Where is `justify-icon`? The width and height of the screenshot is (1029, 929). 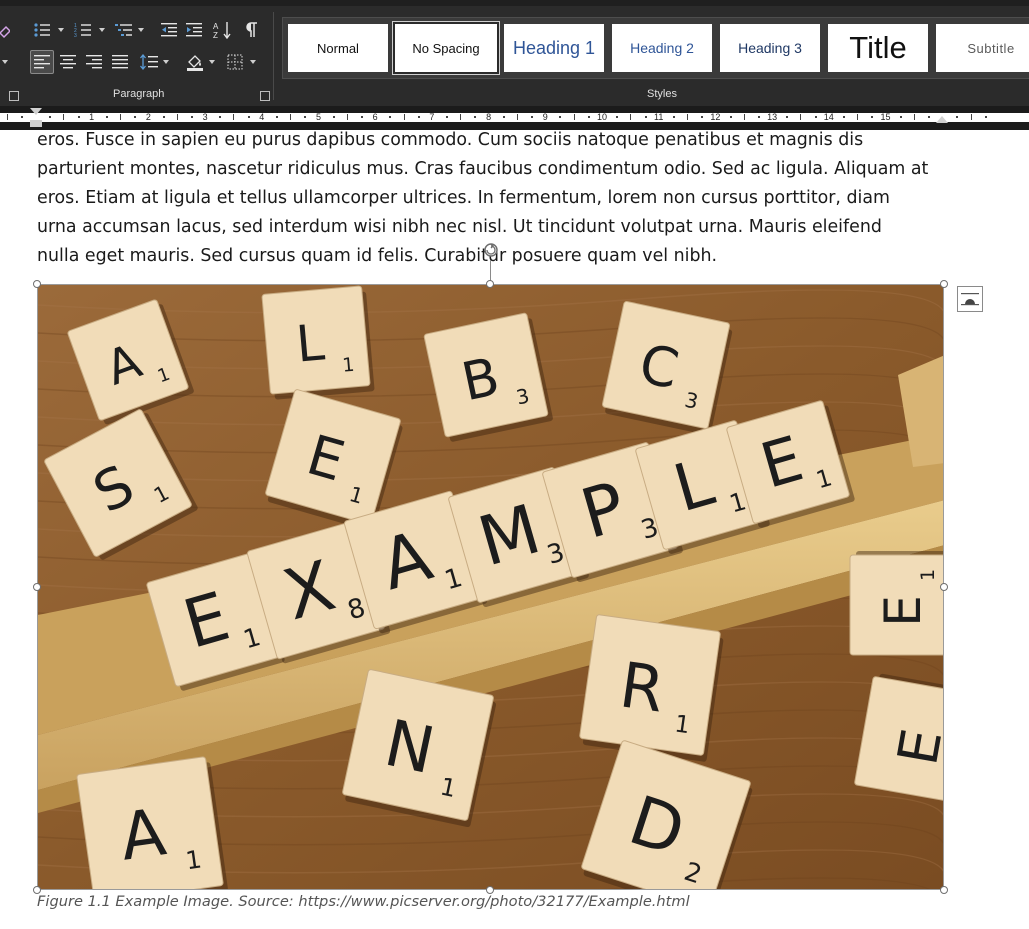
justify-icon is located at coordinates (120, 62).